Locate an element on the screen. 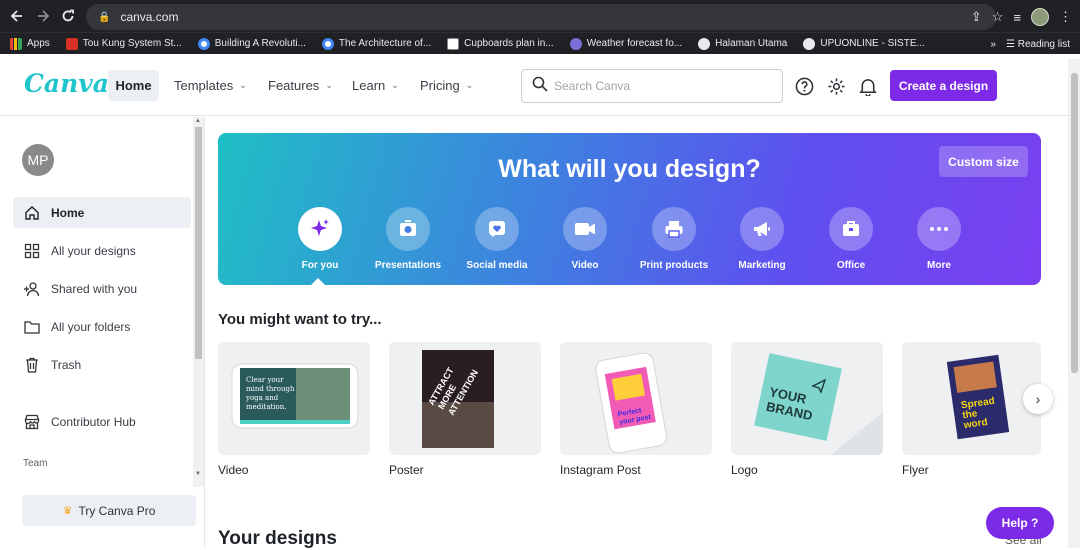  category-office: Office is located at coordinates (851, 239).